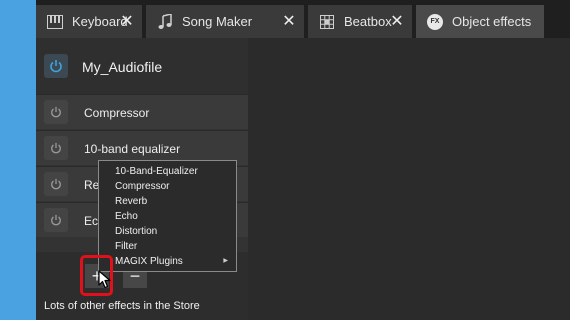  Describe the element at coordinates (167, 261) in the screenshot. I see `menu-item-magix-plugins: MAGIX Plugins ▶` at that location.